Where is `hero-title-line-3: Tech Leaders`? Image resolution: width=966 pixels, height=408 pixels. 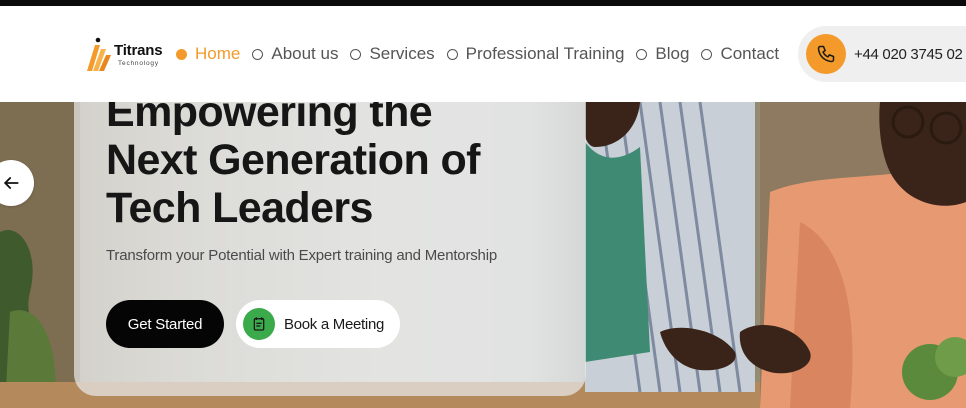
hero-title-line-3: Tech Leaders is located at coordinates (239, 208).